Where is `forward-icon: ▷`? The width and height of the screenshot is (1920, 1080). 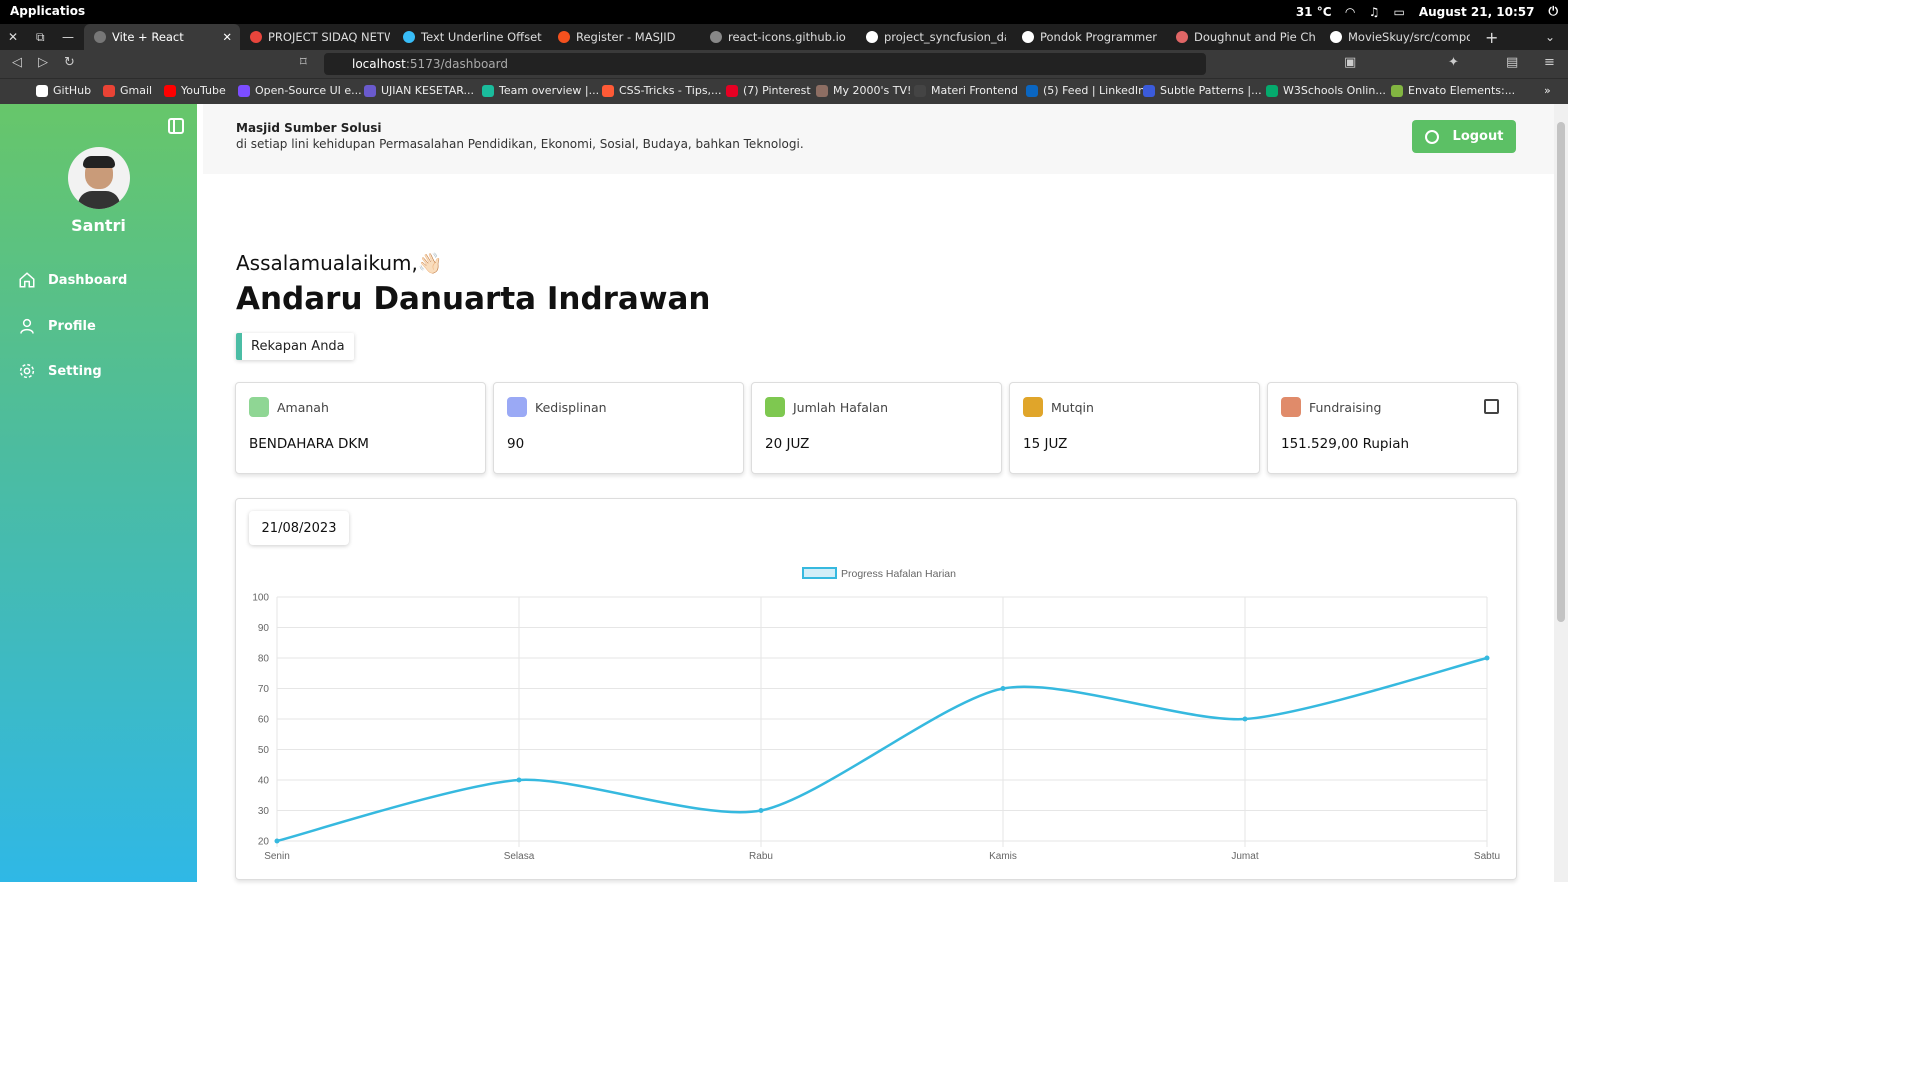
forward-icon: ▷ is located at coordinates (43, 62).